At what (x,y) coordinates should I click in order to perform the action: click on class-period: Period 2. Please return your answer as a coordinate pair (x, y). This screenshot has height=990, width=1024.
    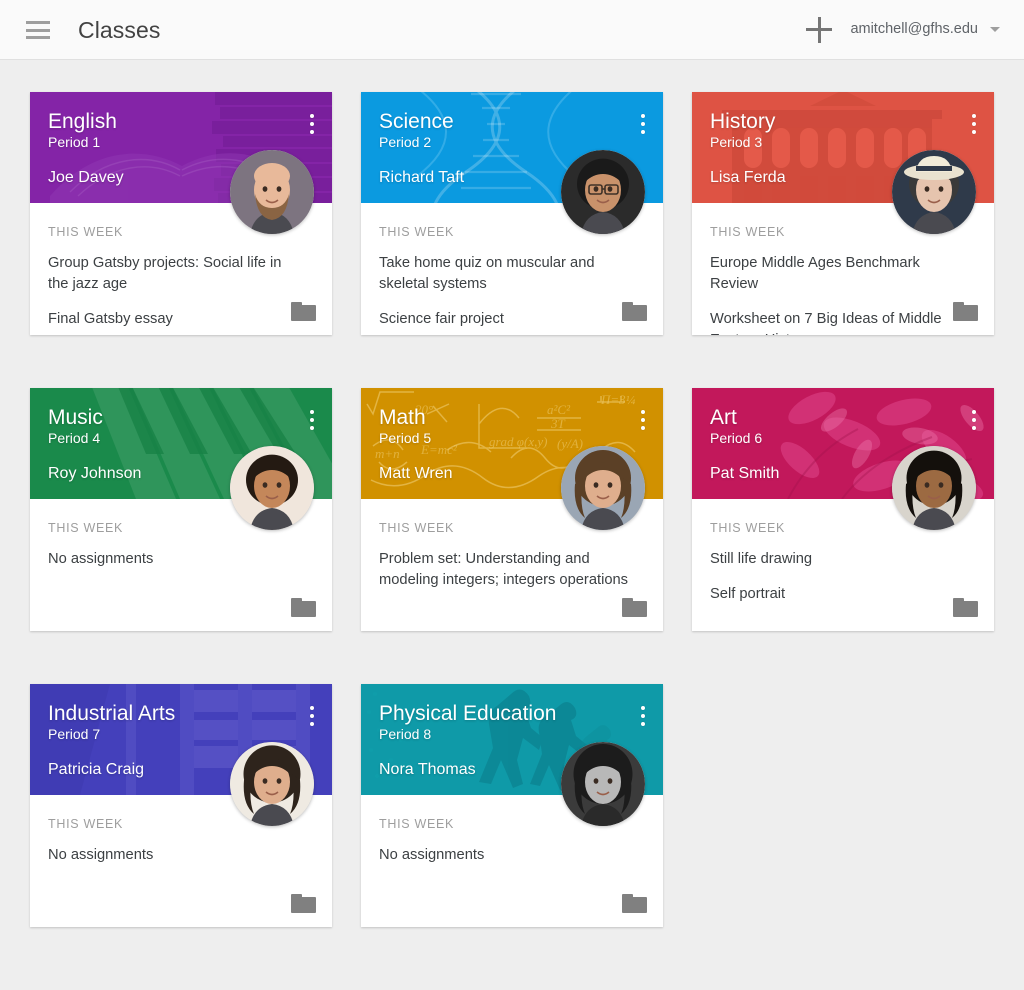
    Looking at the image, I should click on (405, 142).